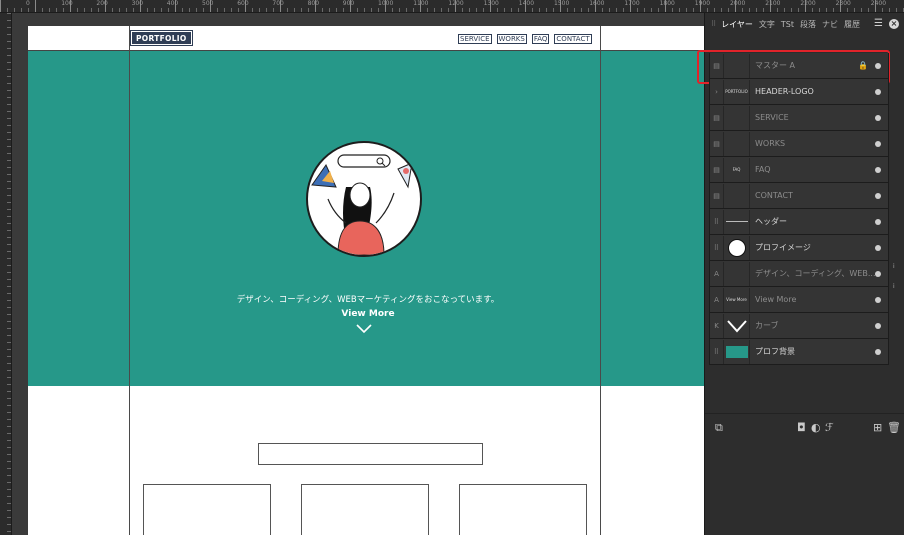 The image size is (904, 535). What do you see at coordinates (243, 3) in the screenshot?
I see `ruler-label: 600` at bounding box center [243, 3].